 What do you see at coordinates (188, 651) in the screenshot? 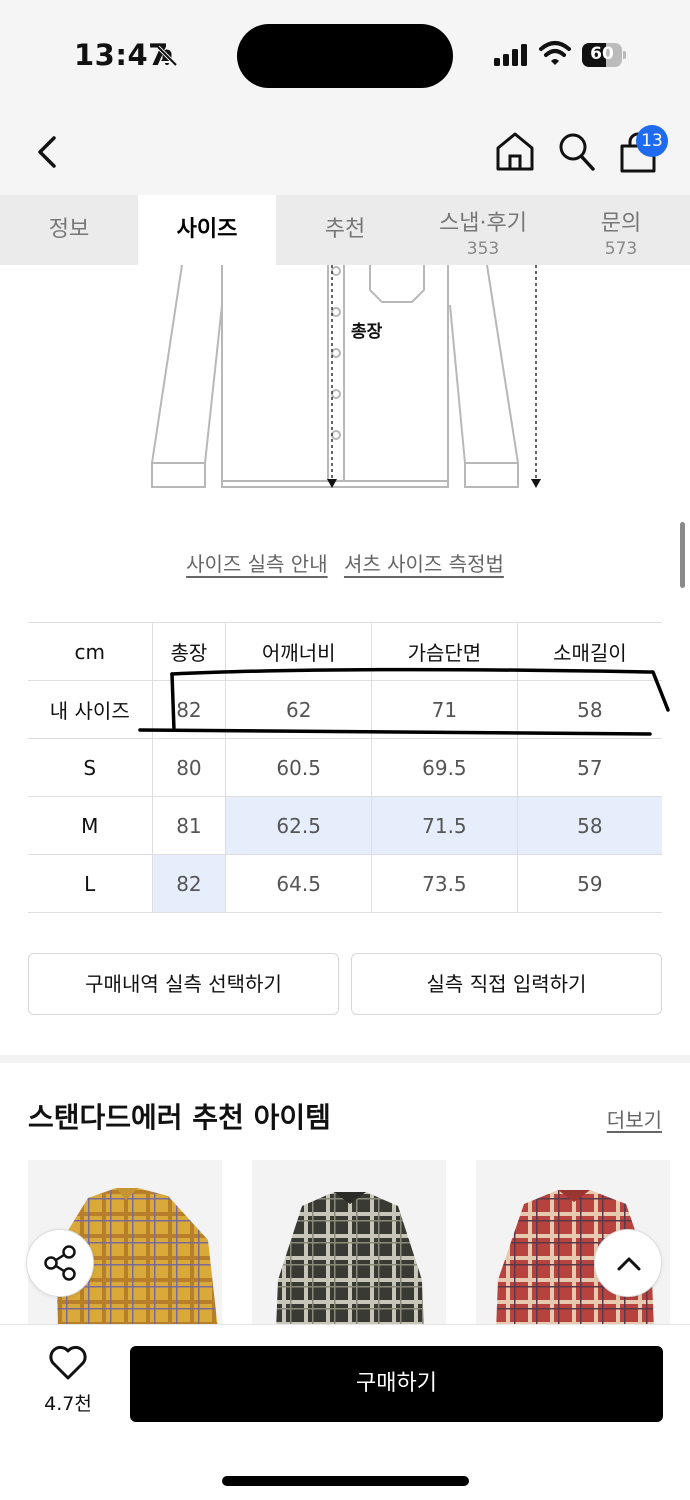
I see `column-header: 총장` at bounding box center [188, 651].